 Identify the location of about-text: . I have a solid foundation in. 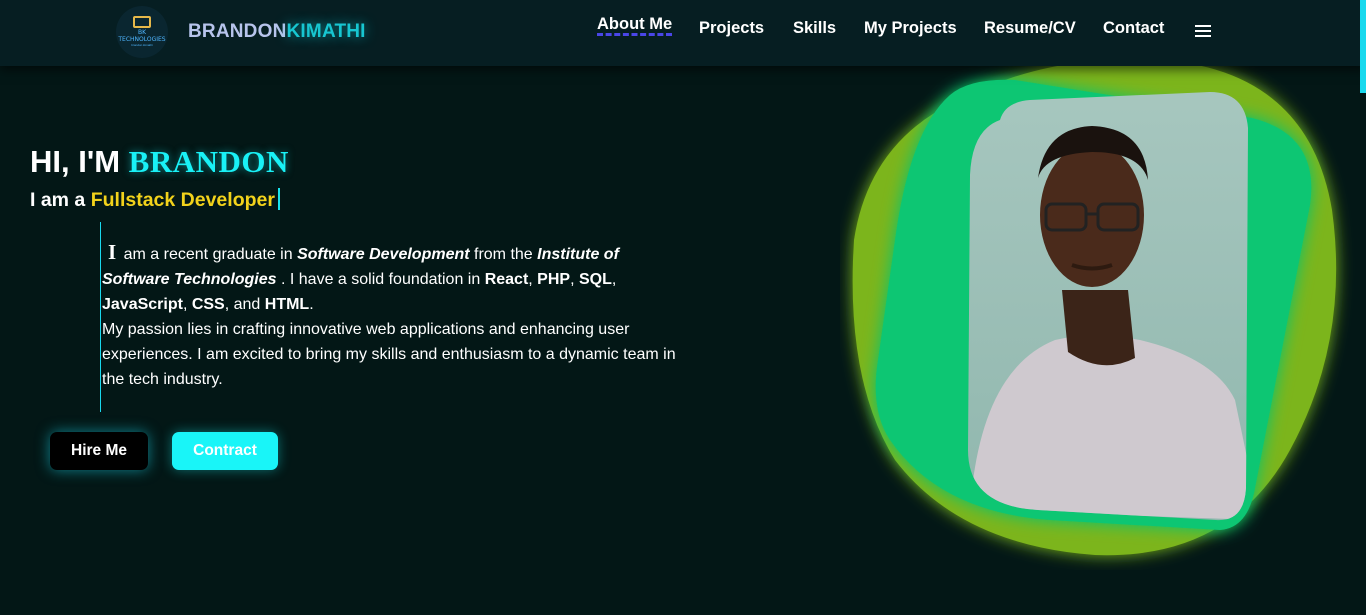
(380, 279).